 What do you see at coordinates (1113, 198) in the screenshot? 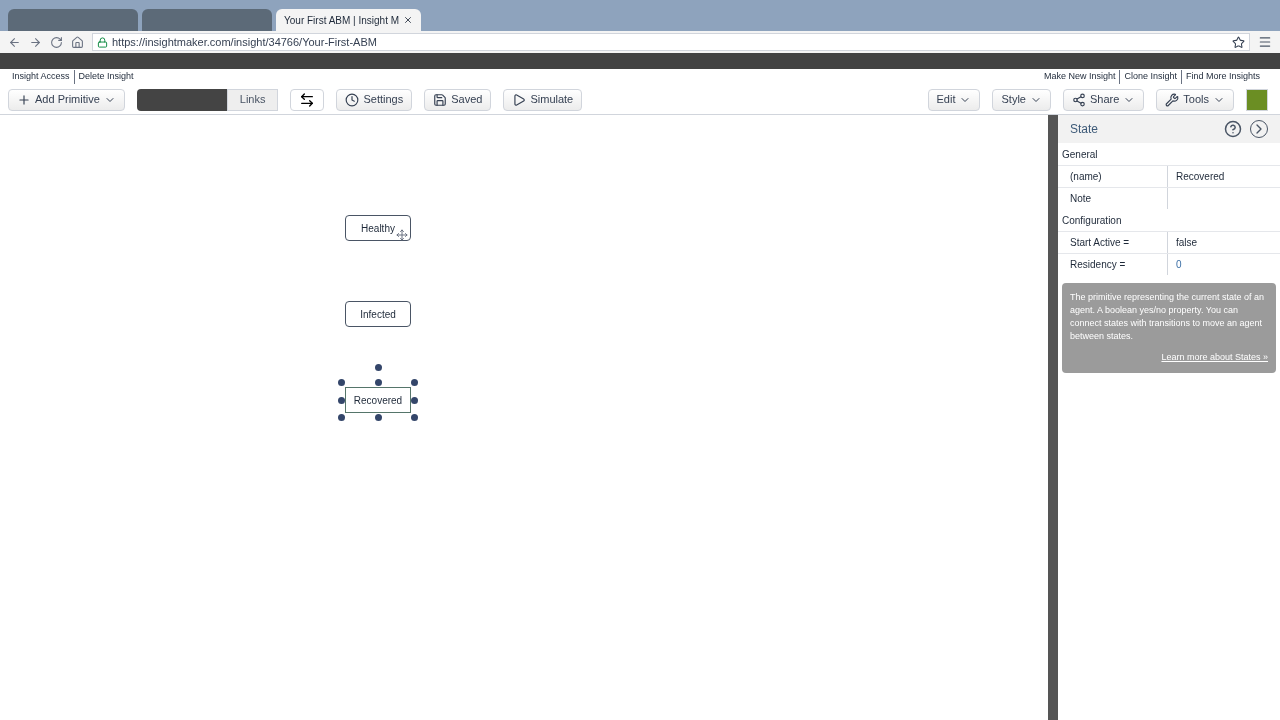
I see `property-name: Note` at bounding box center [1113, 198].